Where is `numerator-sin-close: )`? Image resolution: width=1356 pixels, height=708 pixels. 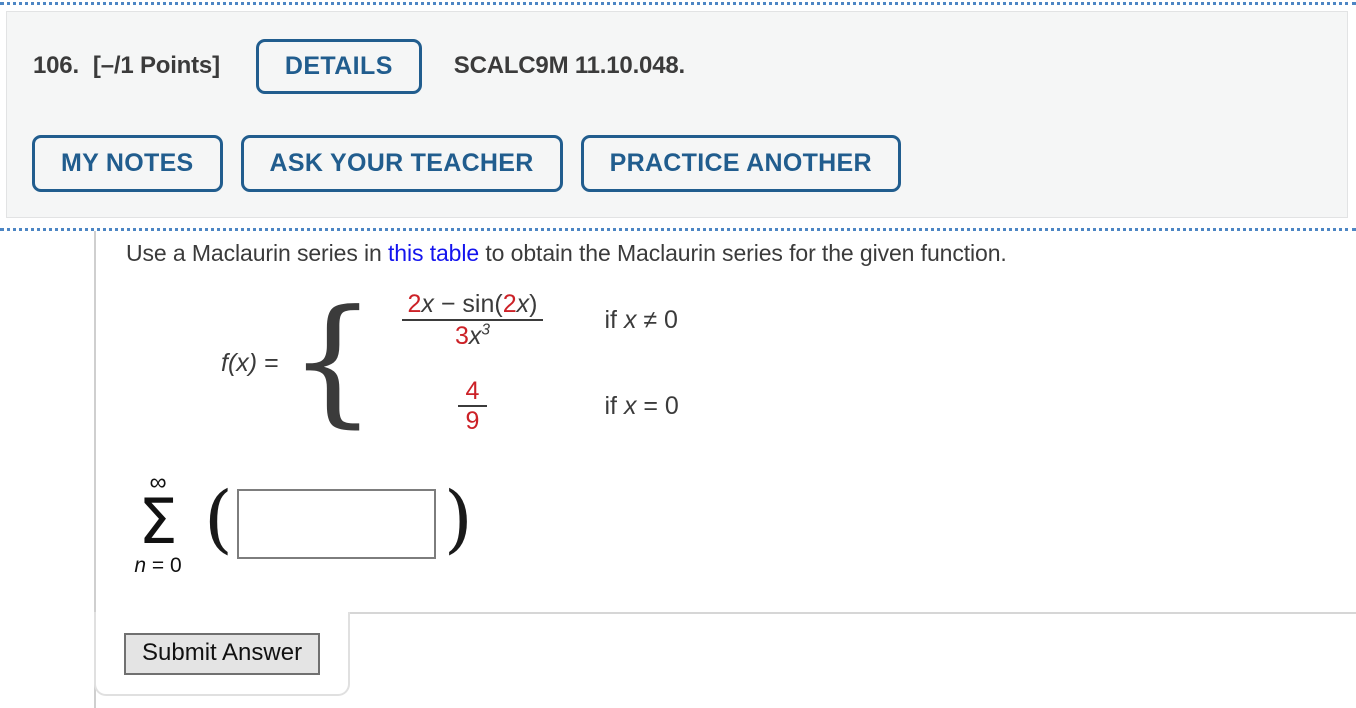 numerator-sin-close: ) is located at coordinates (533, 304).